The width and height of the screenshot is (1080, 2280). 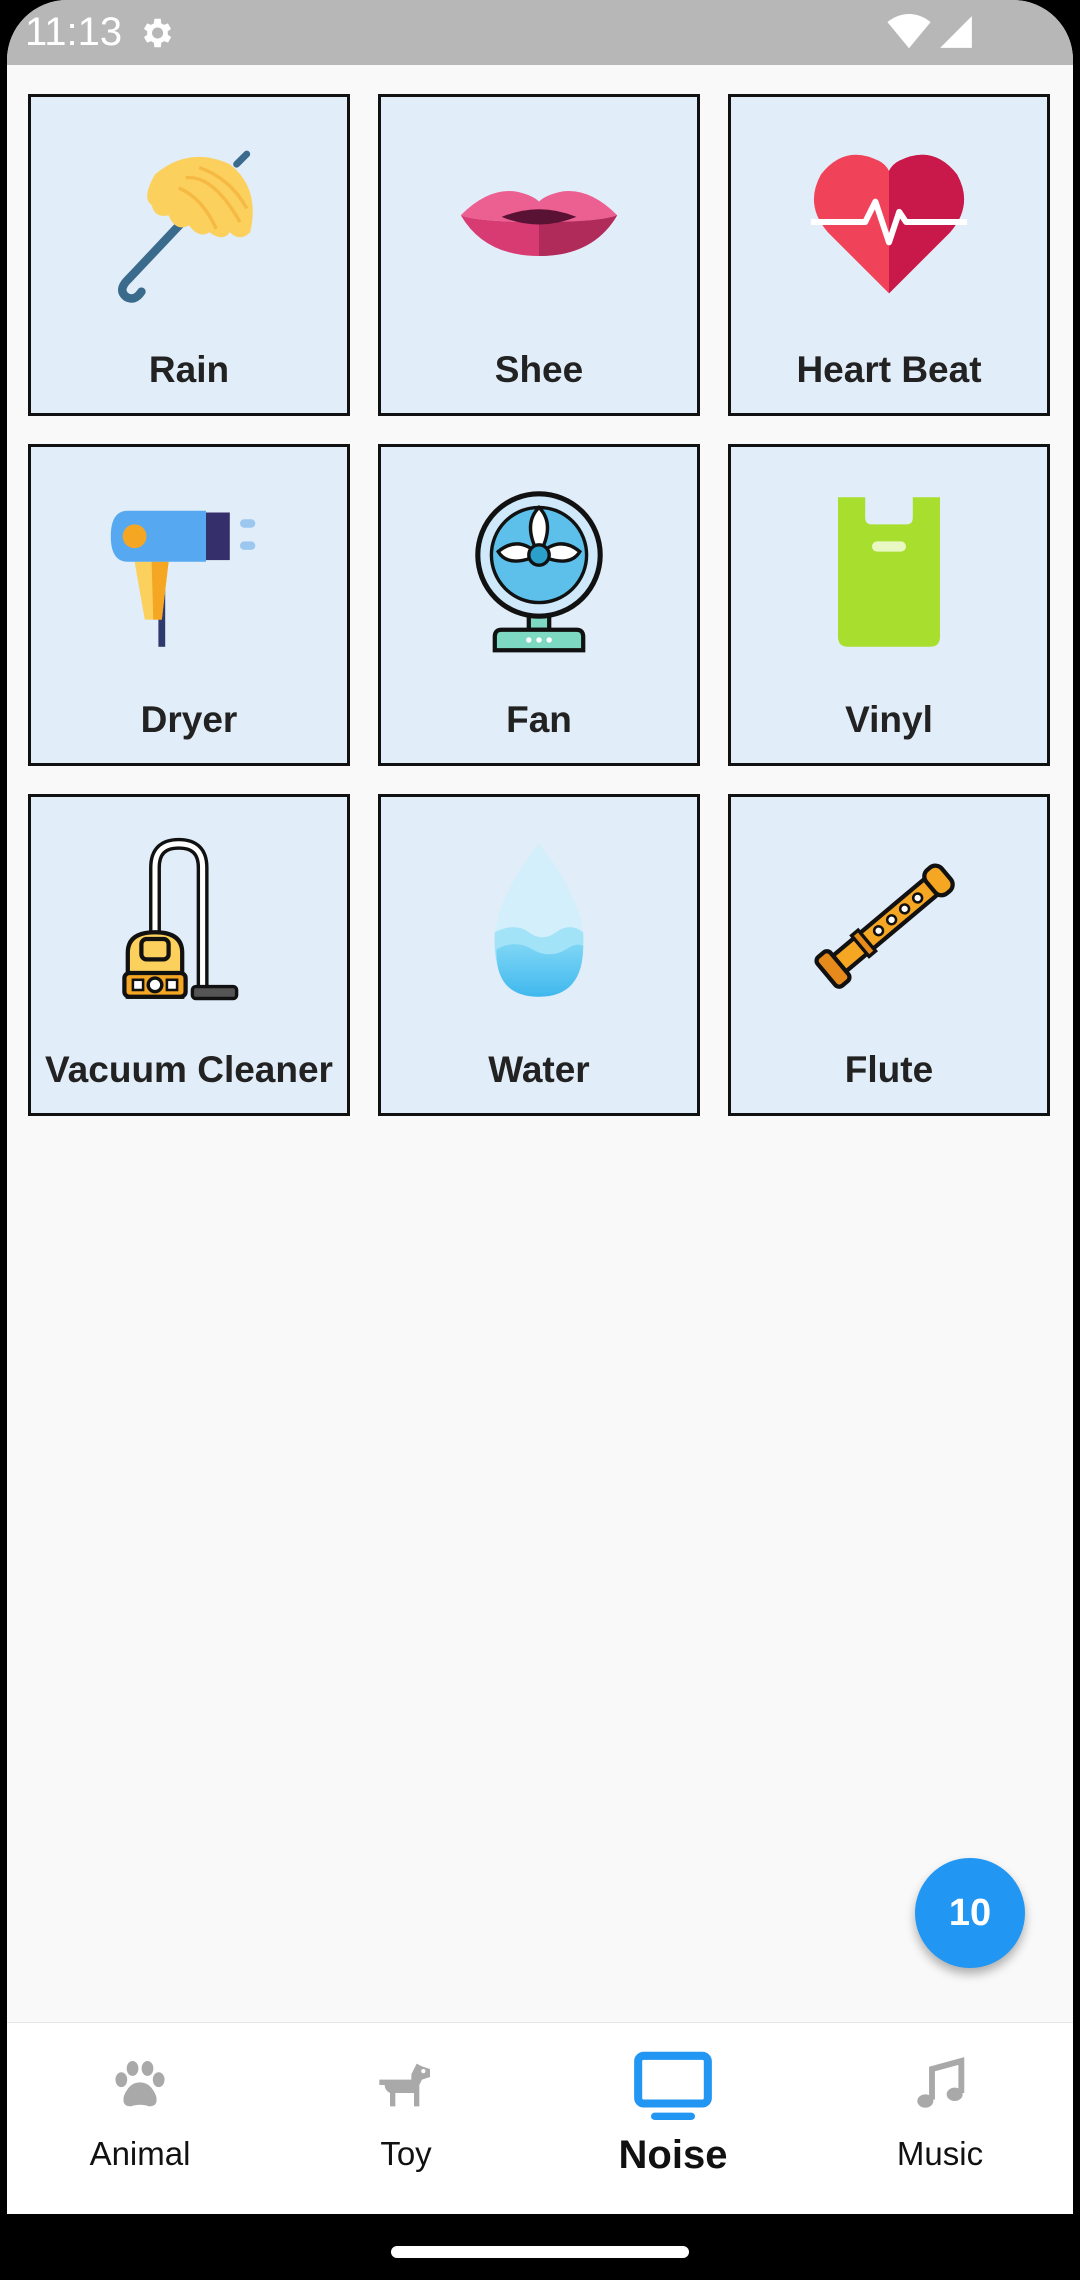 I want to click on tile-water: Water, so click(x=539, y=955).